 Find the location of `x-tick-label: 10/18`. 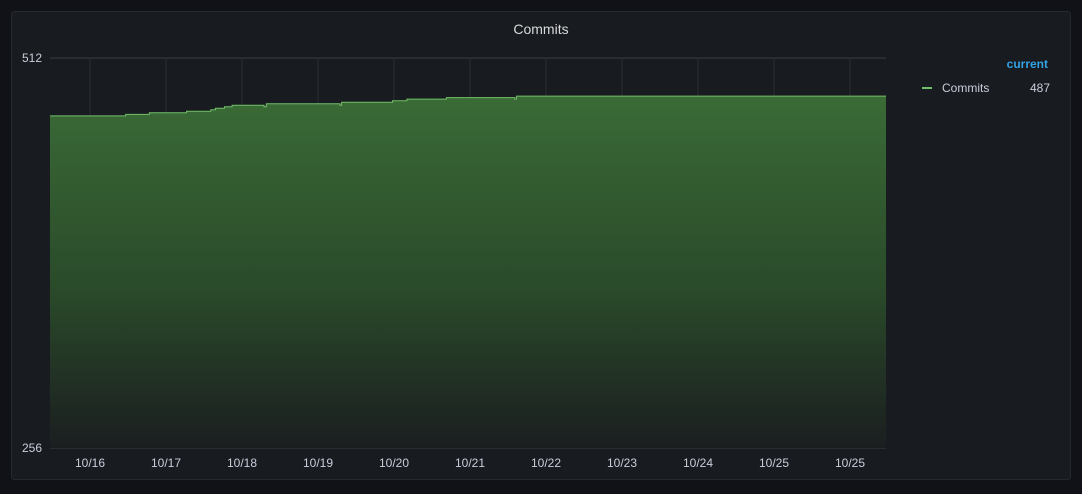

x-tick-label: 10/18 is located at coordinates (242, 463).